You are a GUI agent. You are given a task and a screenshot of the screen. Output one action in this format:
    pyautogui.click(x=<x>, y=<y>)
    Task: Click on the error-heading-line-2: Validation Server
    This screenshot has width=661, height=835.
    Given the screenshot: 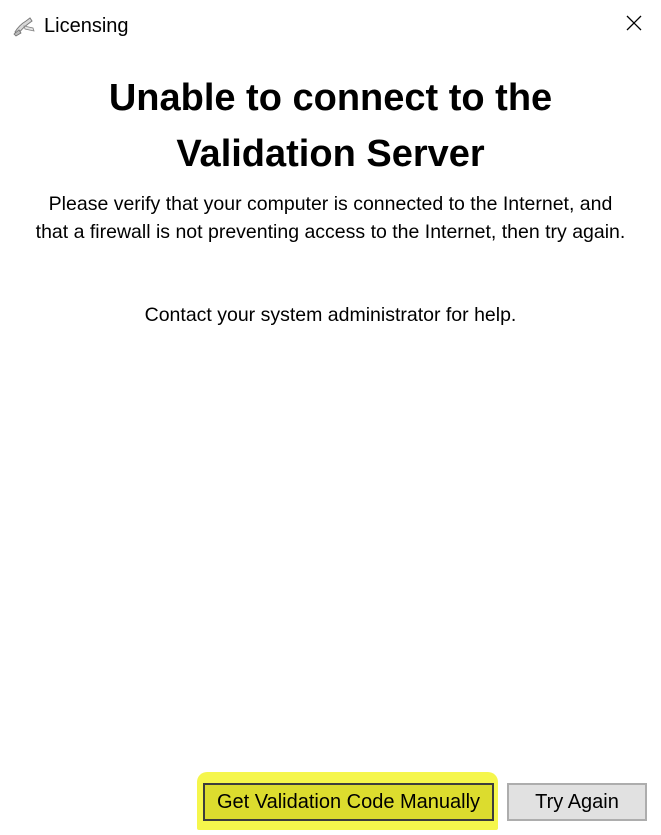 What is the action you would take?
    pyautogui.click(x=330, y=154)
    